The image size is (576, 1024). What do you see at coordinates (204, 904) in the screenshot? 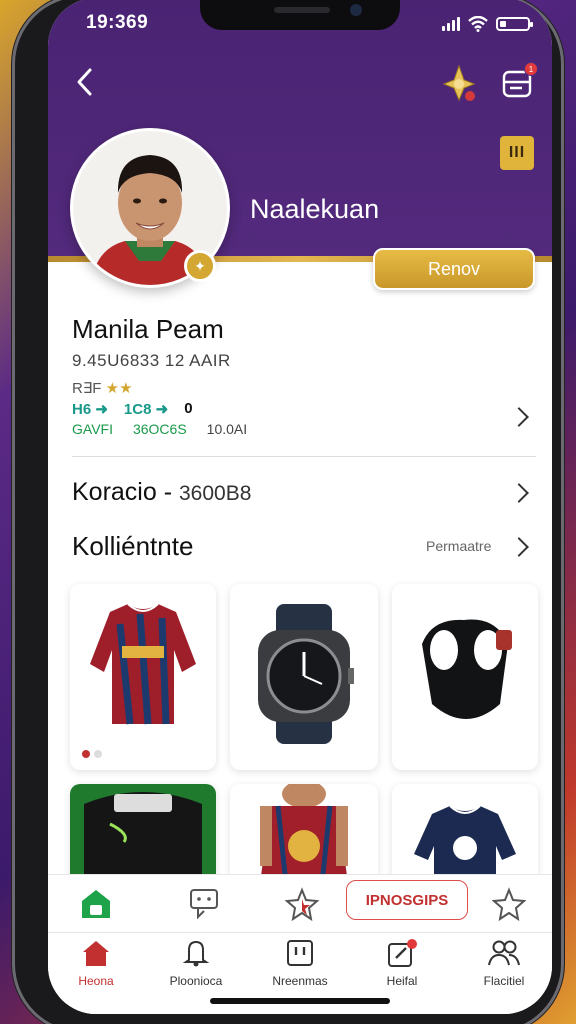
I see `chat-icon` at bounding box center [204, 904].